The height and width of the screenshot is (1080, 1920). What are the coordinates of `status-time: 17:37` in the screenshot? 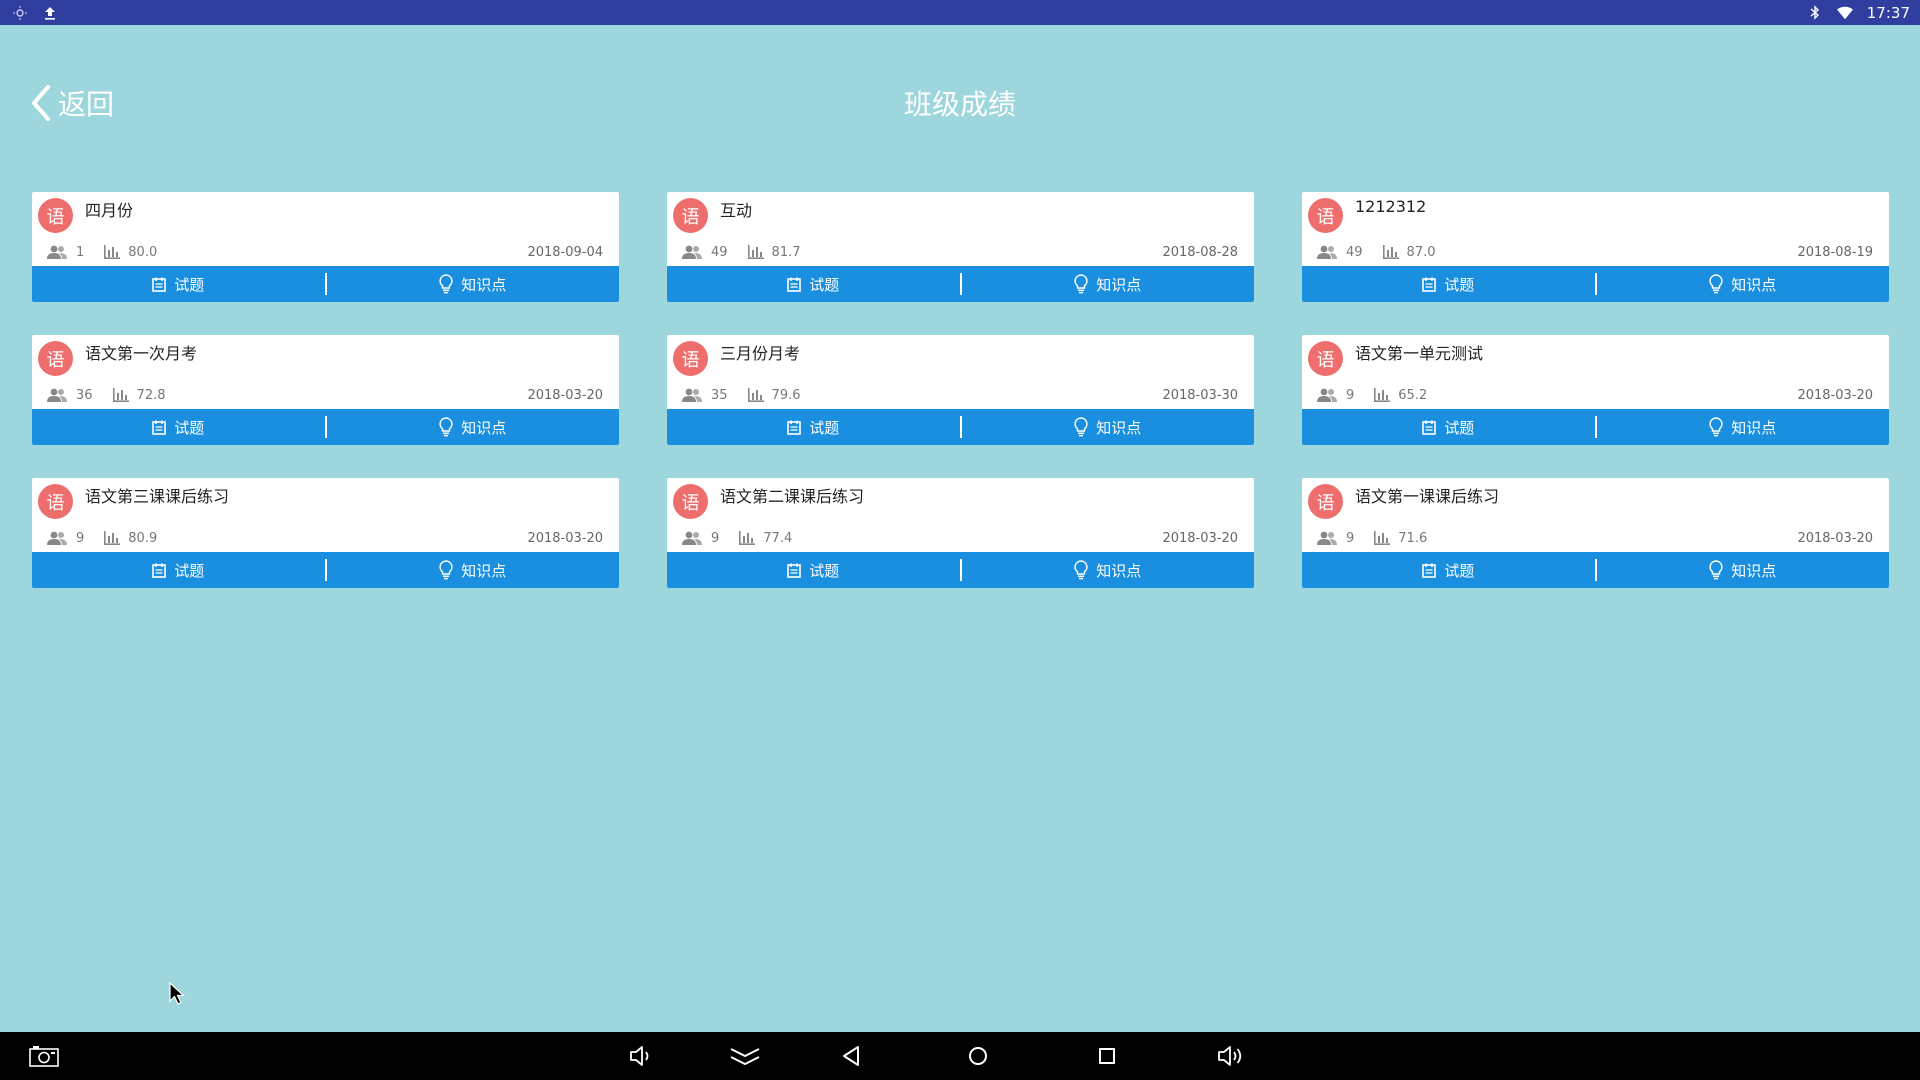 It's located at (1888, 12).